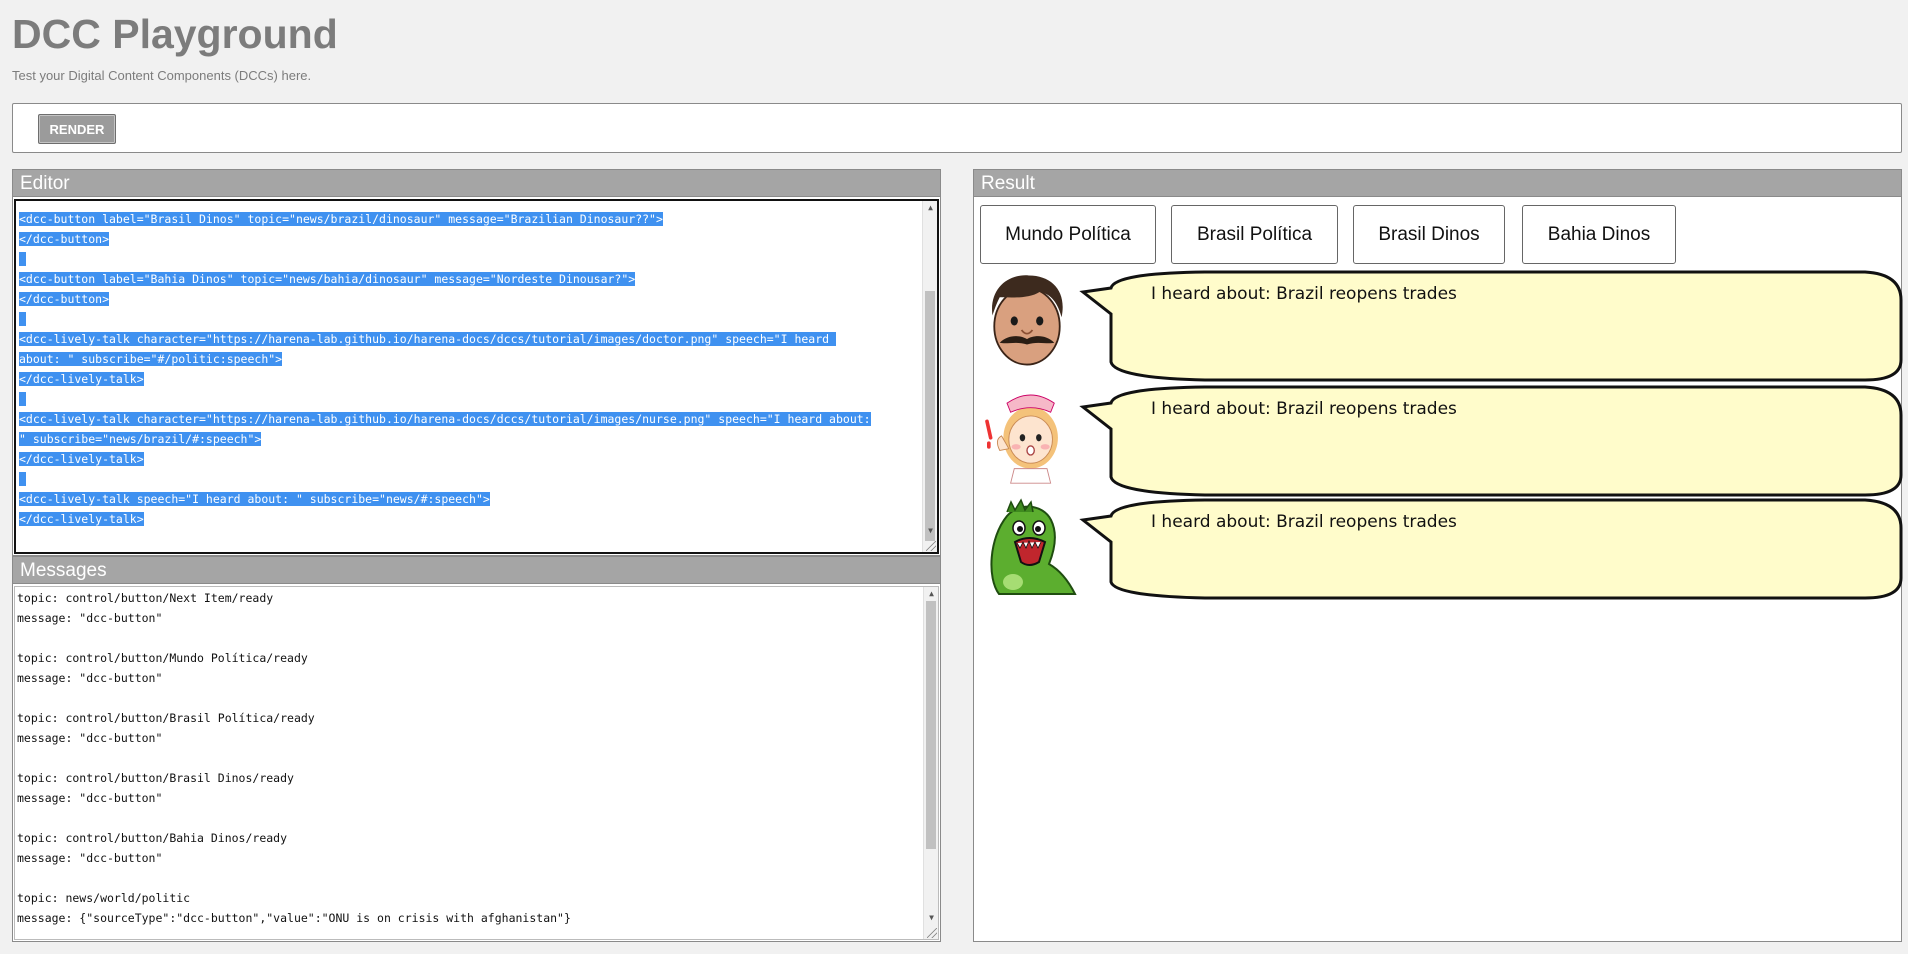 Image resolution: width=1908 pixels, height=954 pixels. What do you see at coordinates (469, 359) in the screenshot?
I see `code-line: about: " subscribe="#/politic:speech">` at bounding box center [469, 359].